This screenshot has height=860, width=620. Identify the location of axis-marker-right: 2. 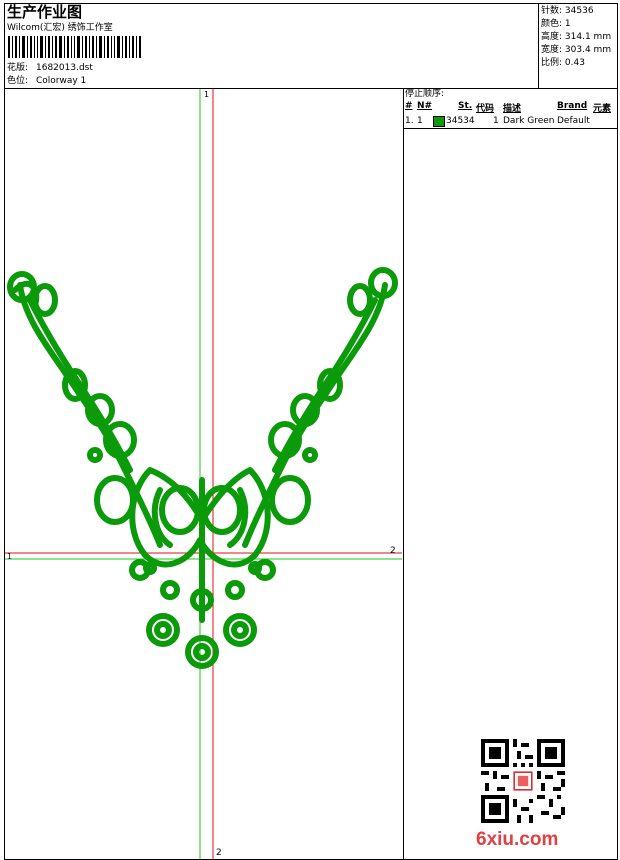
(393, 551).